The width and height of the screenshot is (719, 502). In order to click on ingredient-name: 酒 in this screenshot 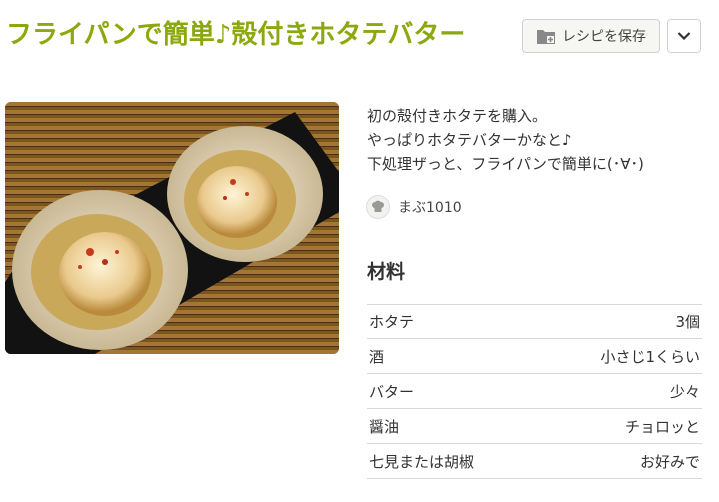, I will do `click(377, 356)`.